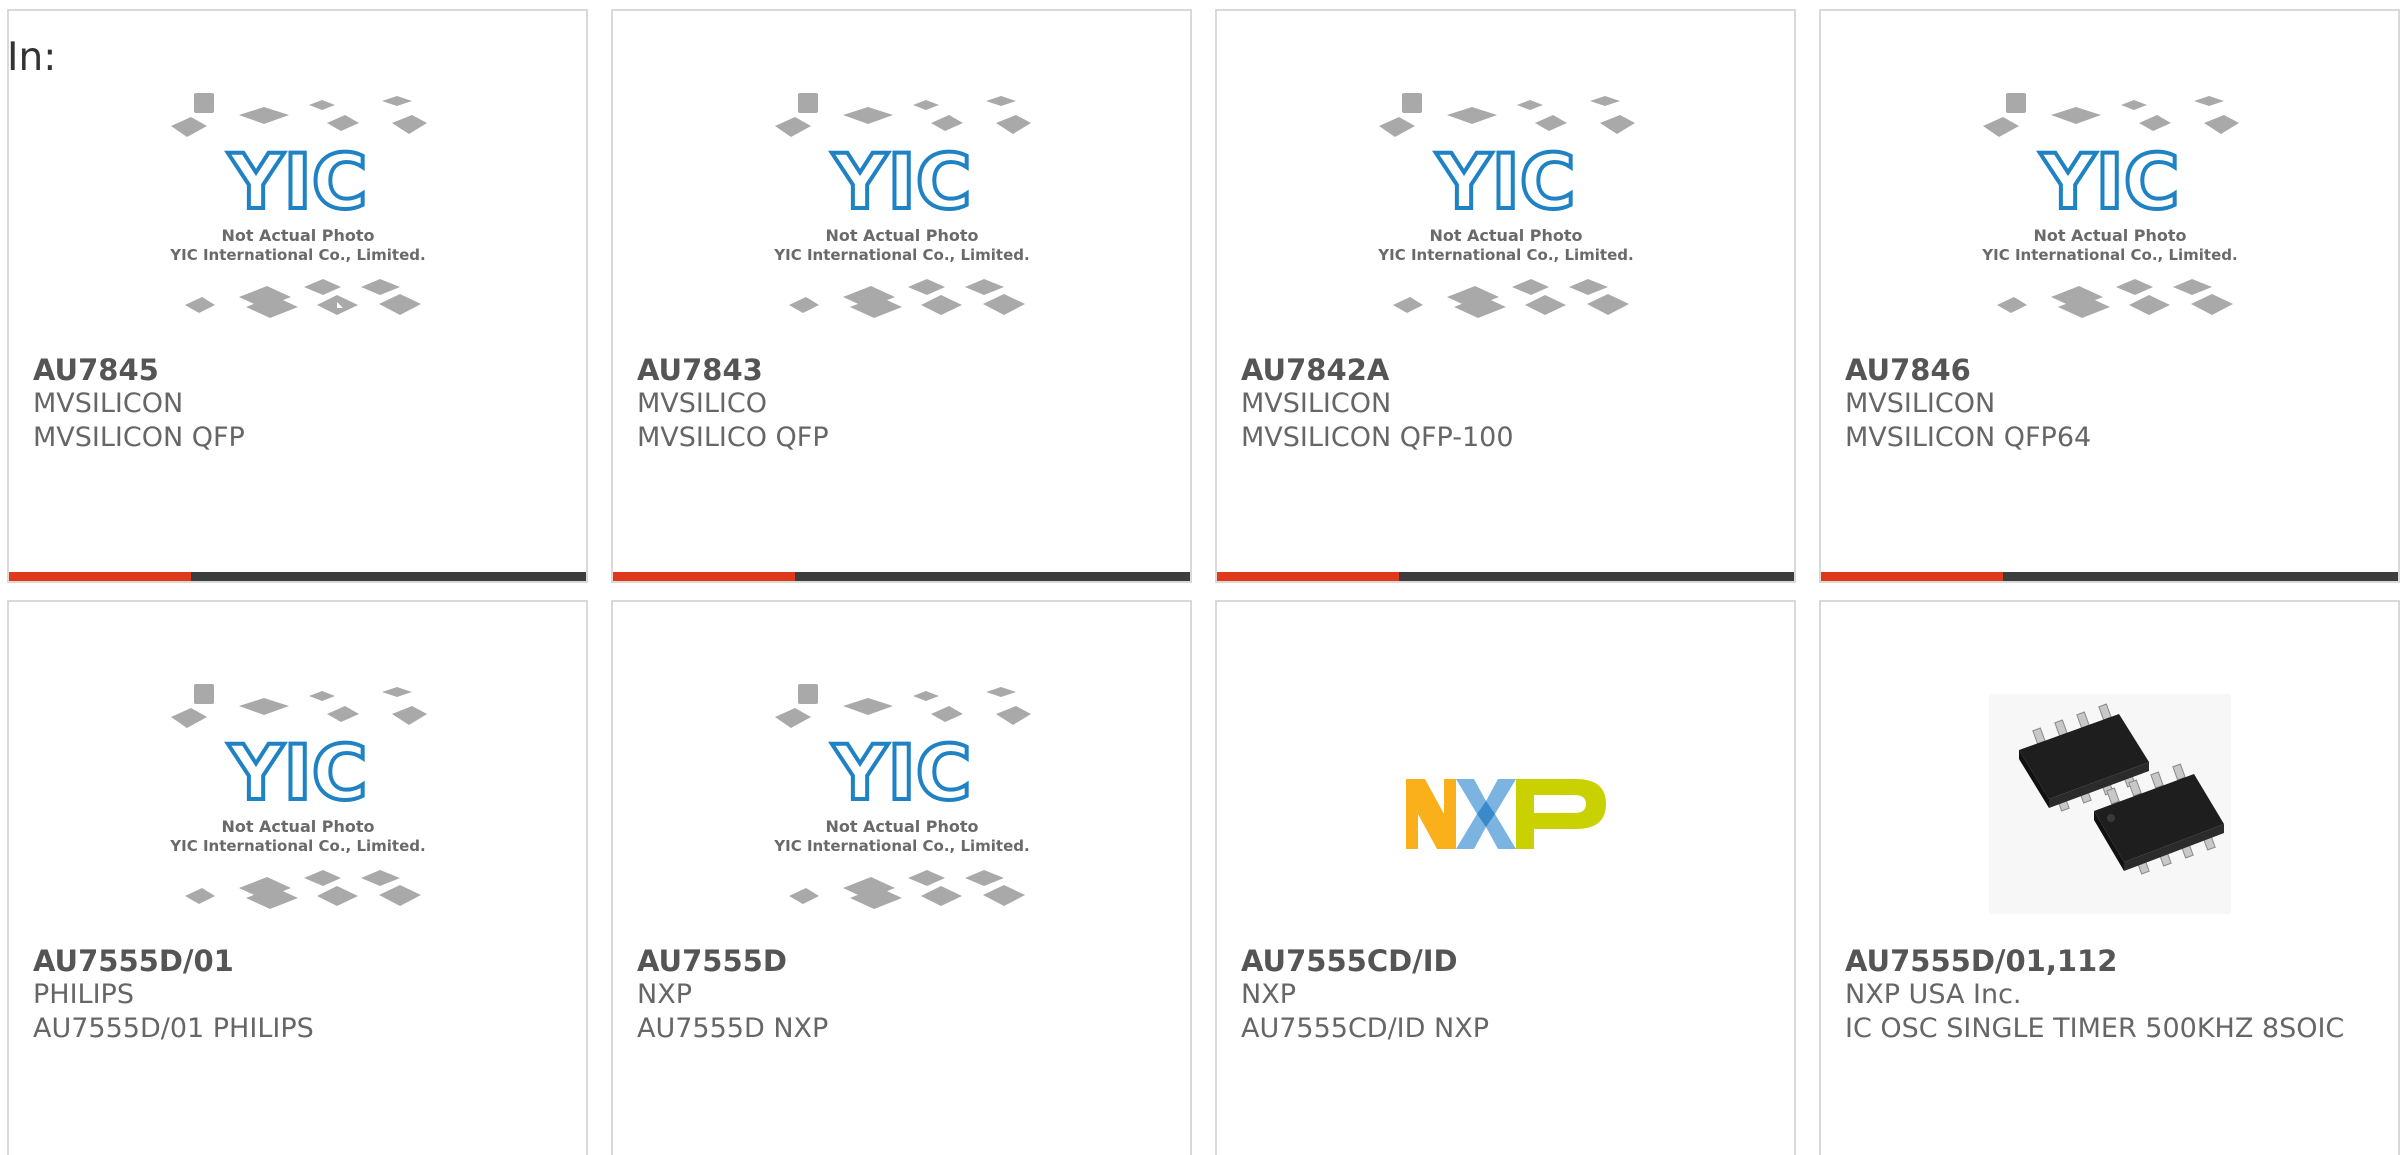  What do you see at coordinates (1981, 961) in the screenshot?
I see `part-number: AU7555D/01,112` at bounding box center [1981, 961].